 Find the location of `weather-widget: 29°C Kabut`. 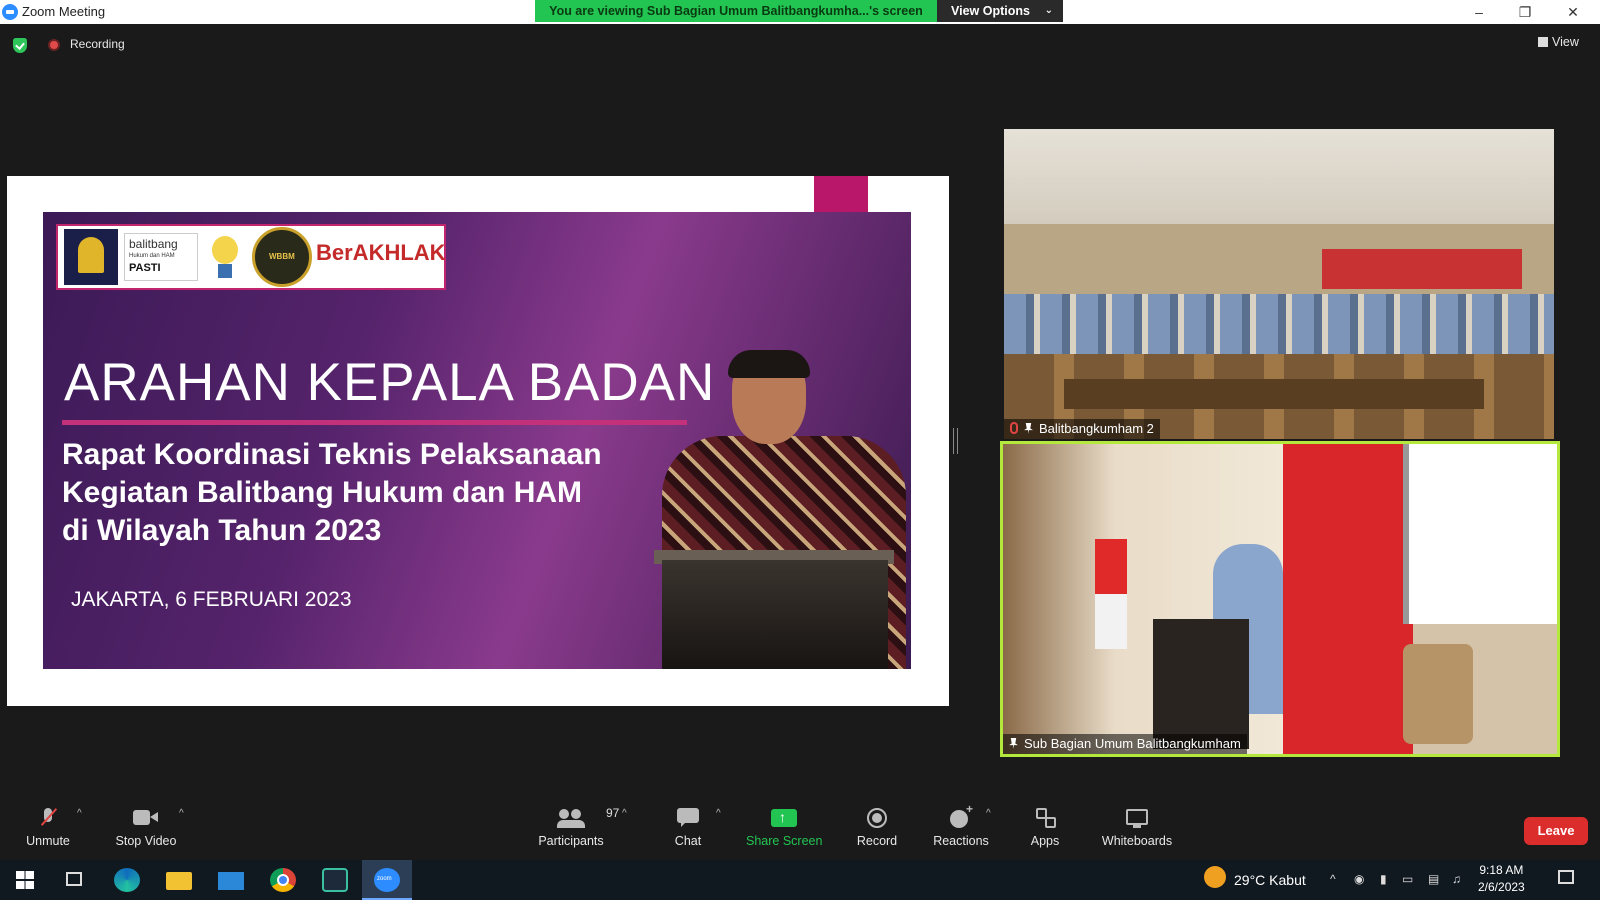

weather-widget: 29°C Kabut is located at coordinates (1270, 880).